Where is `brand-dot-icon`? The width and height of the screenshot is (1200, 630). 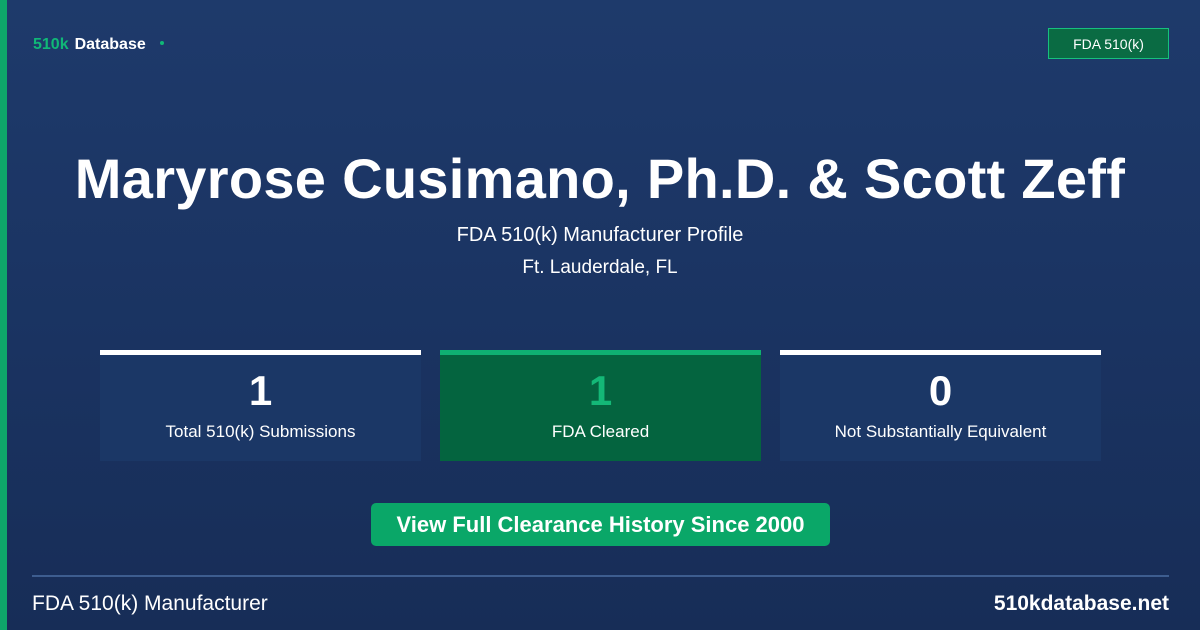 brand-dot-icon is located at coordinates (161, 43).